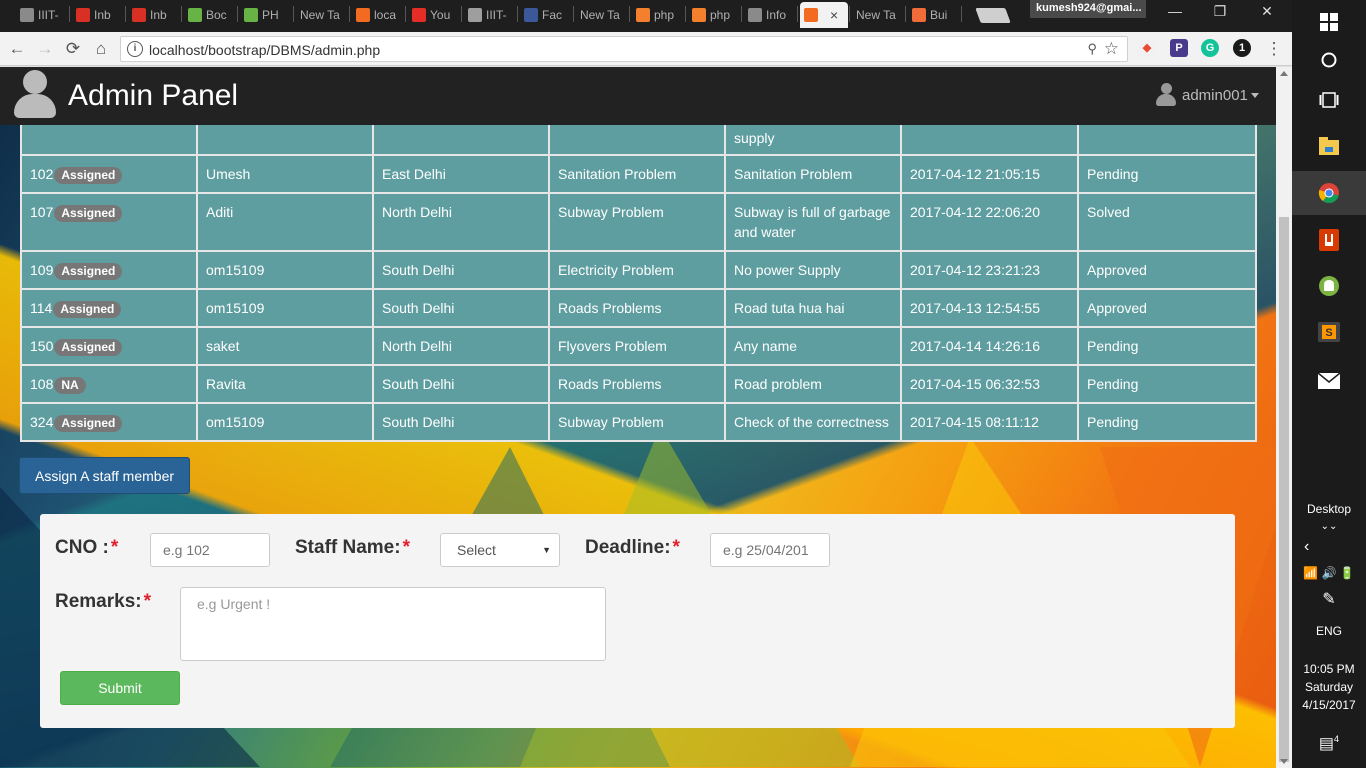  I want to click on office-icon, so click(1329, 240).